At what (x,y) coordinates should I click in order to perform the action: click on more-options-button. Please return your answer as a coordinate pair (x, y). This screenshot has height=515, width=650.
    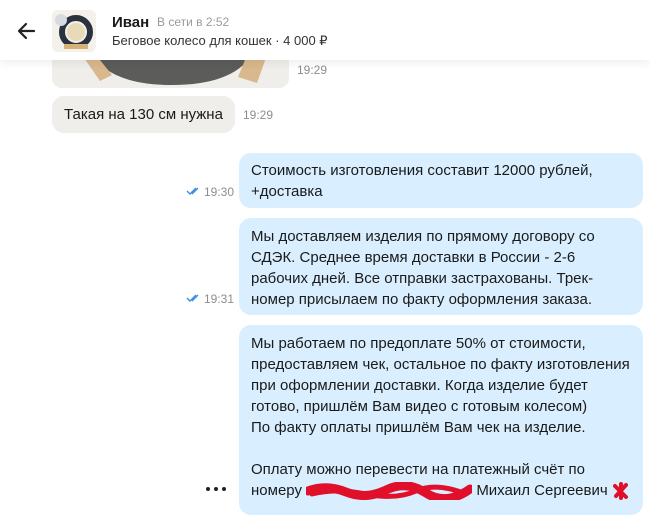
    Looking at the image, I should click on (220, 486).